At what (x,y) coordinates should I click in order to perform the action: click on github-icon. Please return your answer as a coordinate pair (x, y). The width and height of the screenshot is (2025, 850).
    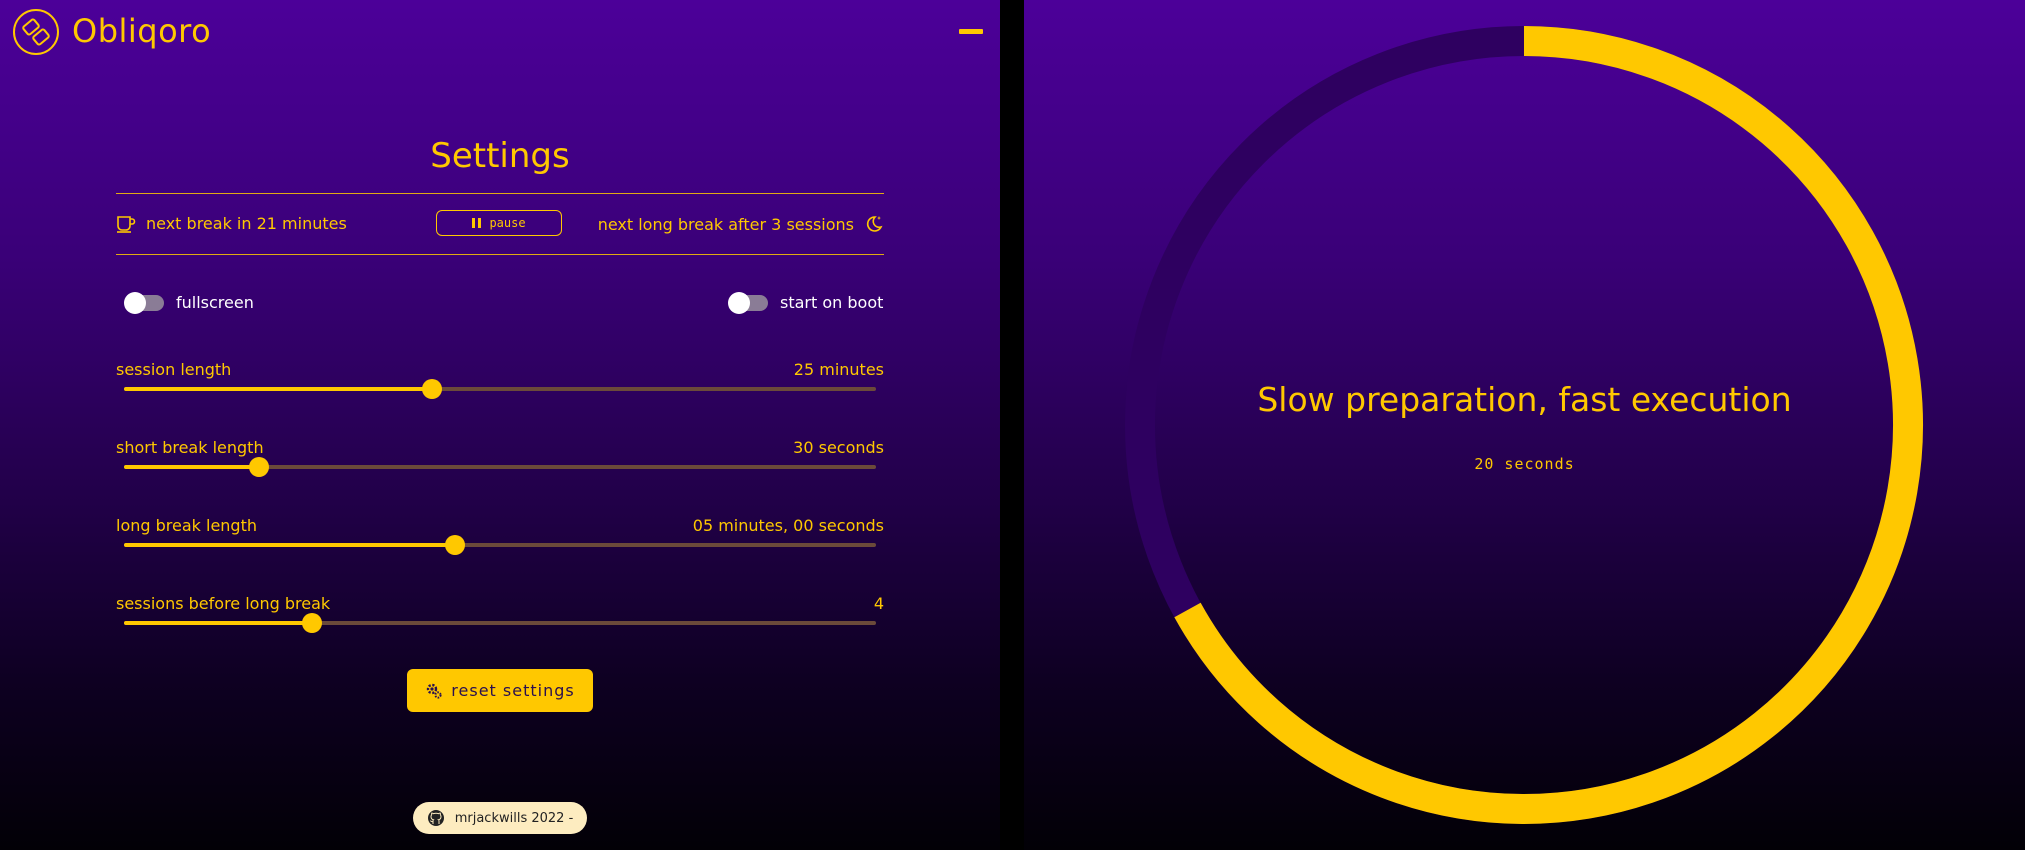
    Looking at the image, I should click on (435, 818).